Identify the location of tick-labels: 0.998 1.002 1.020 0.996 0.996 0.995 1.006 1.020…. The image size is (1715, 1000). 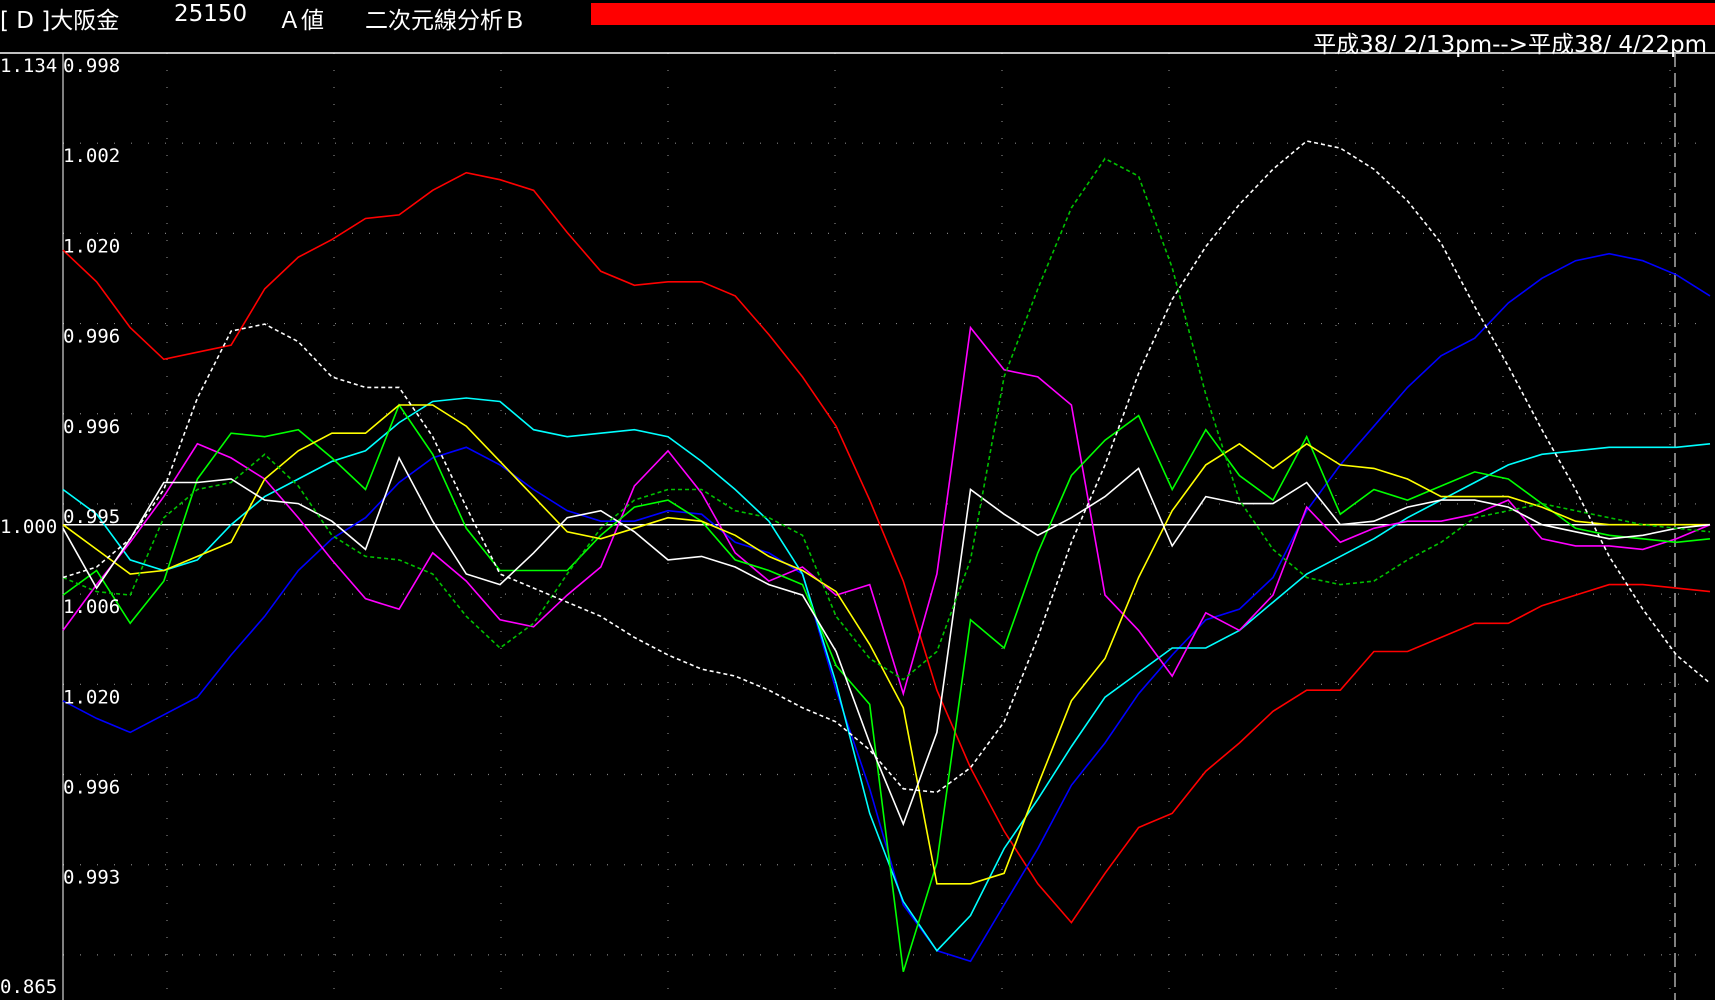
(91, 472).